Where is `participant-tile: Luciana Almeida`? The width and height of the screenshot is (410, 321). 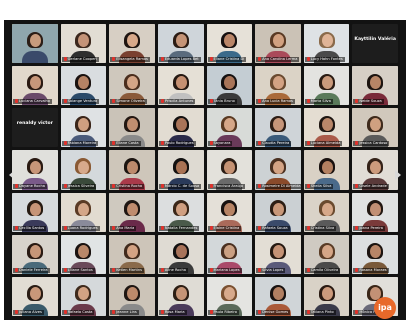
participant-tile: Luciana Almeida is located at coordinates (326, 128).